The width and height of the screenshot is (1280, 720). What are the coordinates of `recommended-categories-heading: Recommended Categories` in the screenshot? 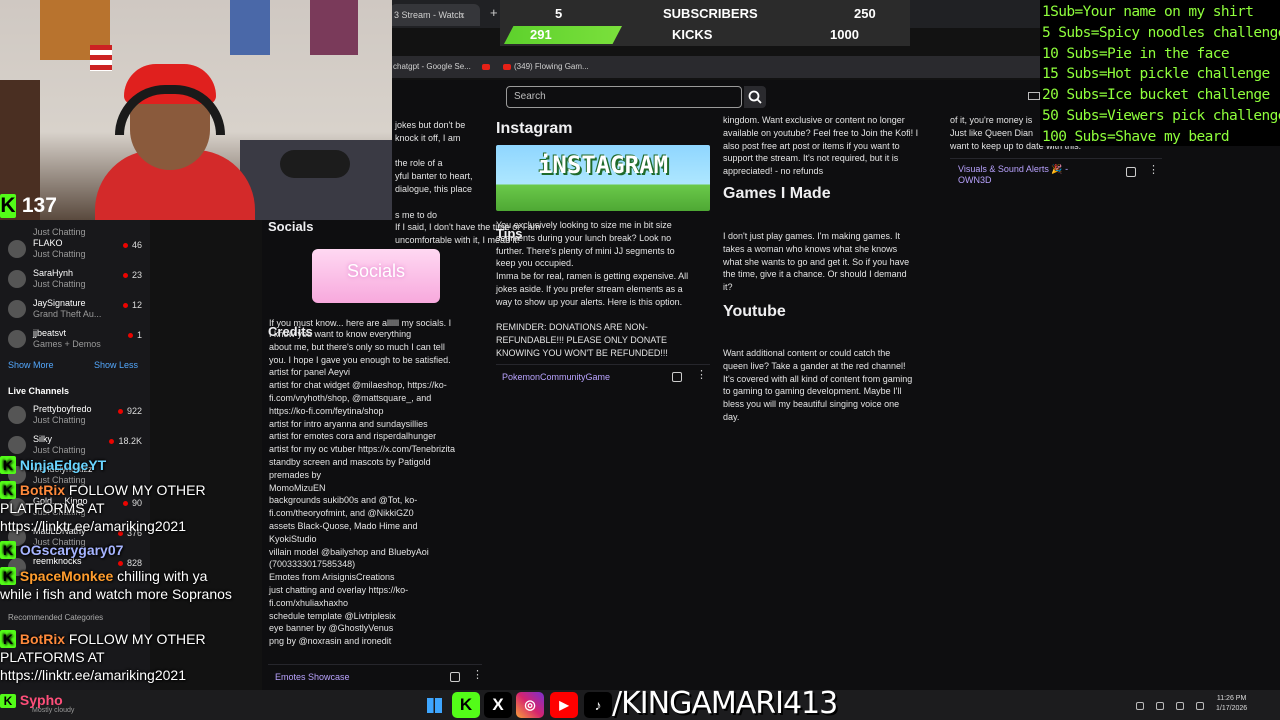 It's located at (56, 617).